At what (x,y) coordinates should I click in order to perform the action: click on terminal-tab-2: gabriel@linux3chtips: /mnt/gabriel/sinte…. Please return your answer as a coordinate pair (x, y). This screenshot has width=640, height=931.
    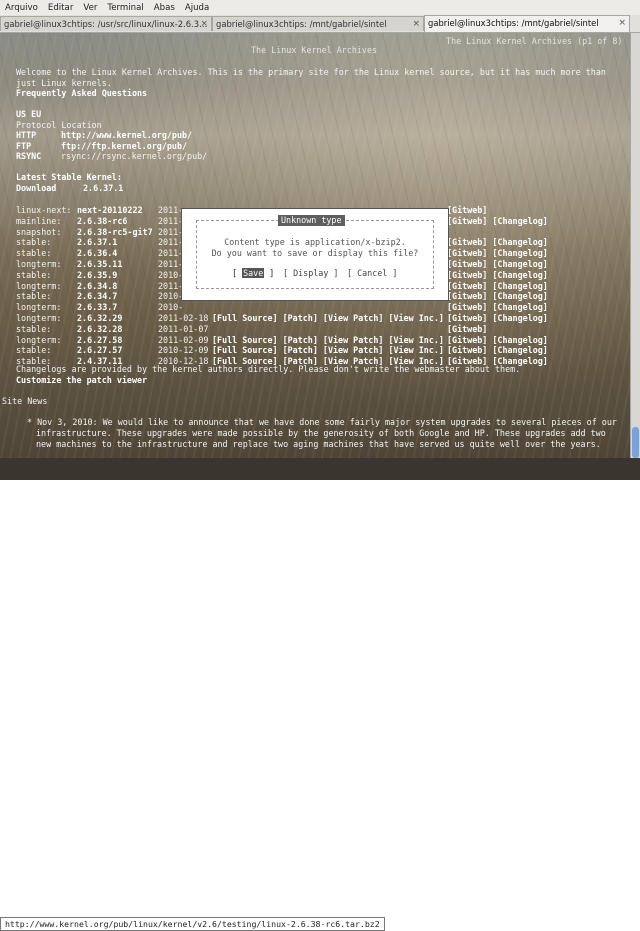
    Looking at the image, I should click on (318, 23).